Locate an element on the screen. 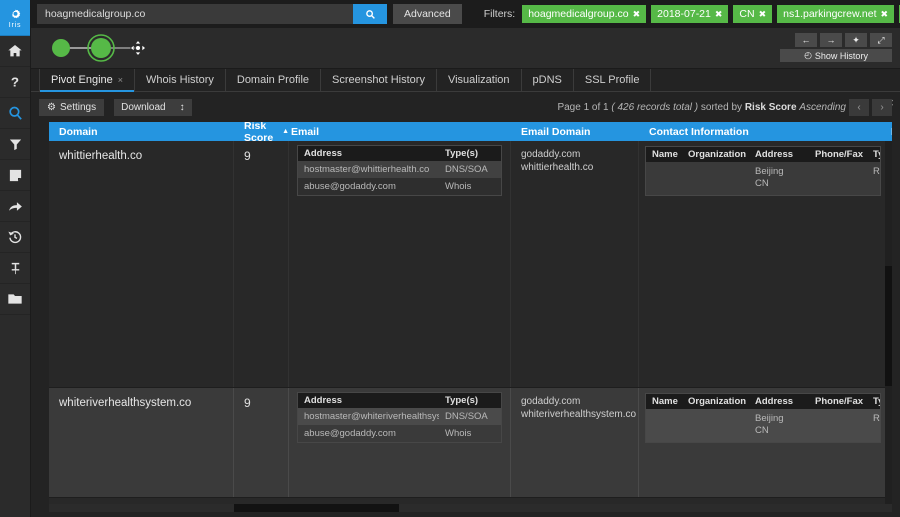 The height and width of the screenshot is (517, 900). search-icon is located at coordinates (15, 113).